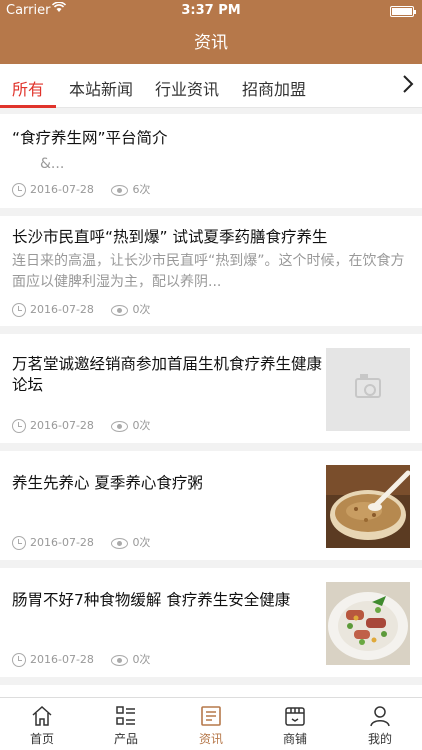 The height and width of the screenshot is (750, 422). I want to click on status-bar: Carrier 3:37 PM, so click(211, 11).